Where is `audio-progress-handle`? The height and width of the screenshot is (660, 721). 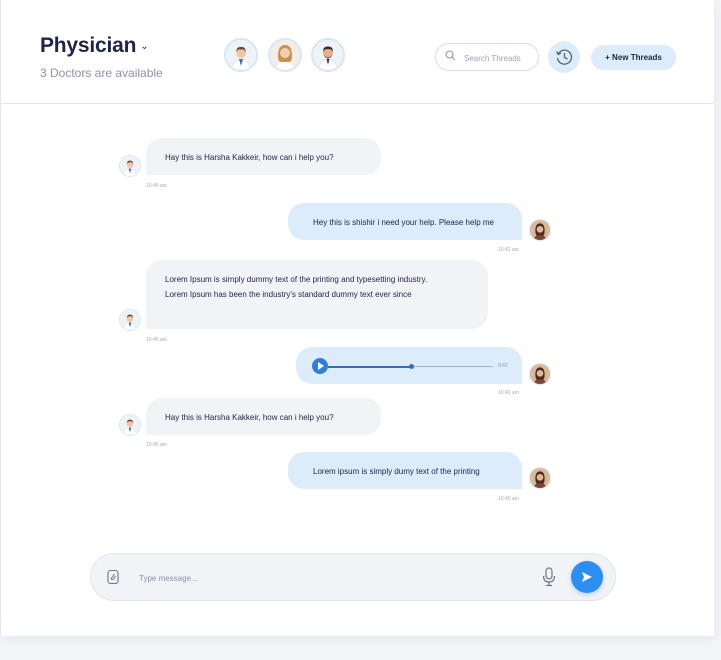
audio-progress-handle is located at coordinates (411, 366).